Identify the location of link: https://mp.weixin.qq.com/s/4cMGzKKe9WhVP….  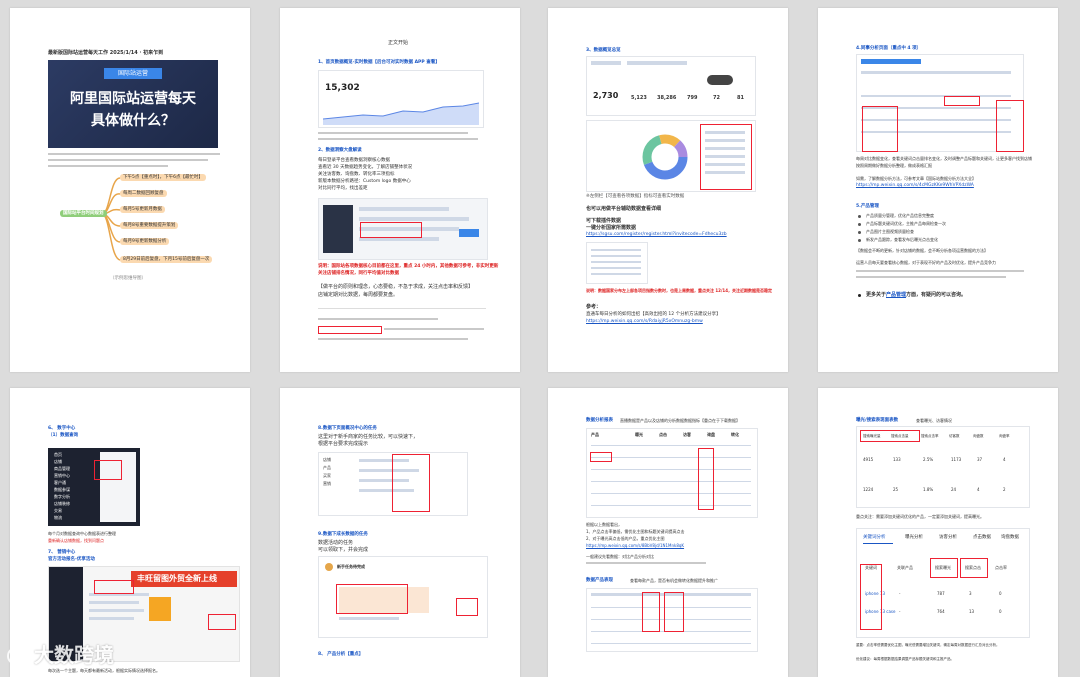
(915, 186).